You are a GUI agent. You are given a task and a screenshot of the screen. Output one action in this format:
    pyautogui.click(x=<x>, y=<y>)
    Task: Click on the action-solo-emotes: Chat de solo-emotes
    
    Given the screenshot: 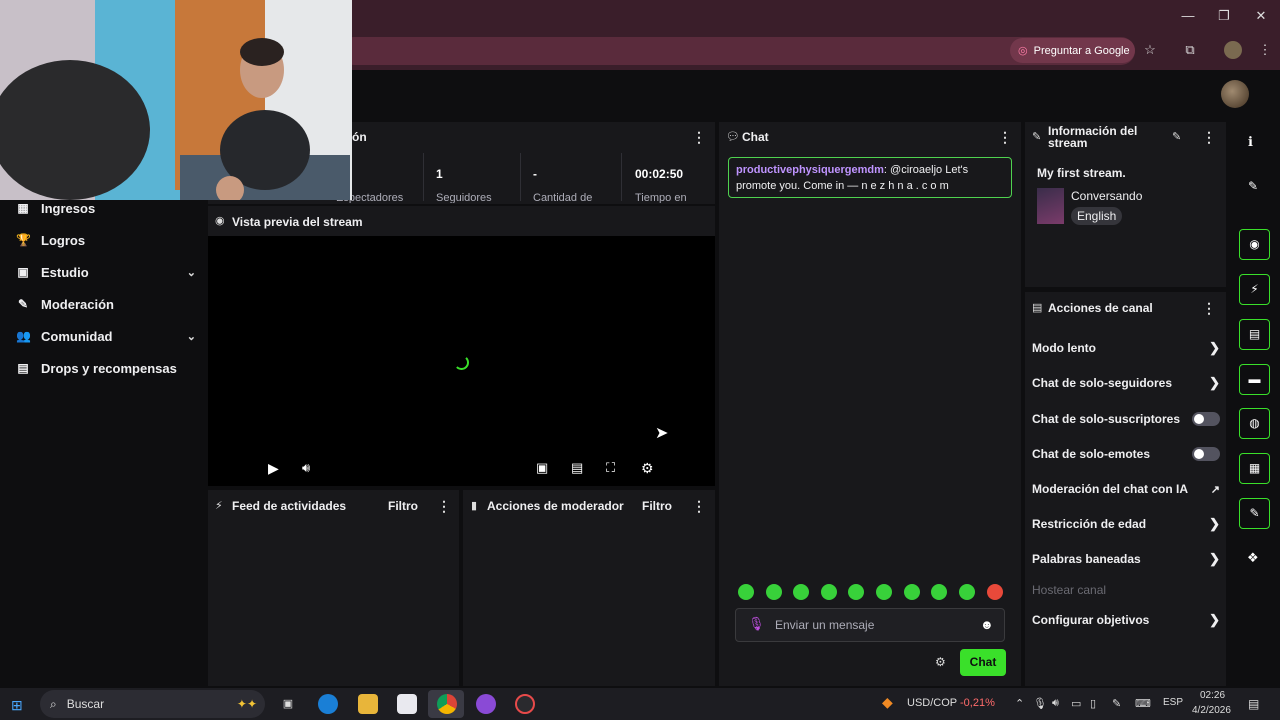 What is the action you would take?
    pyautogui.click(x=1126, y=454)
    